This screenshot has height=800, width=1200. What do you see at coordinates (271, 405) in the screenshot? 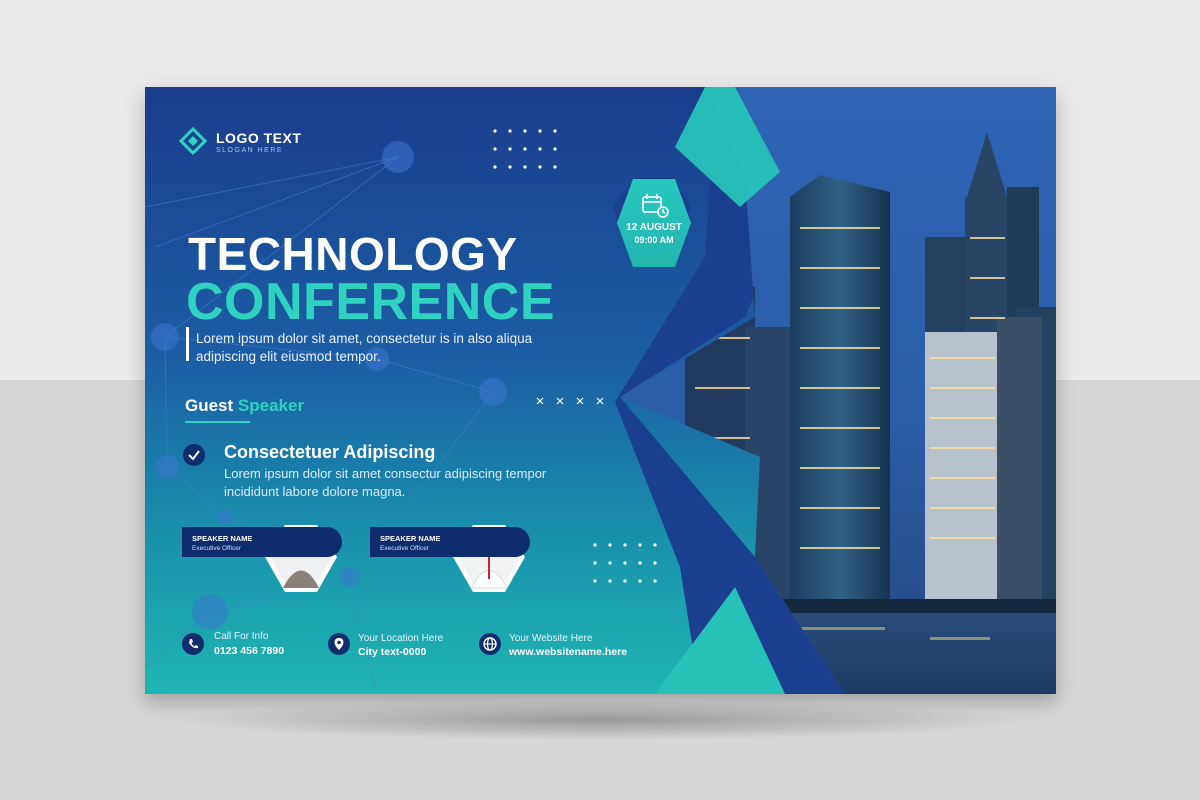
I see `speaker-label: Speaker` at bounding box center [271, 405].